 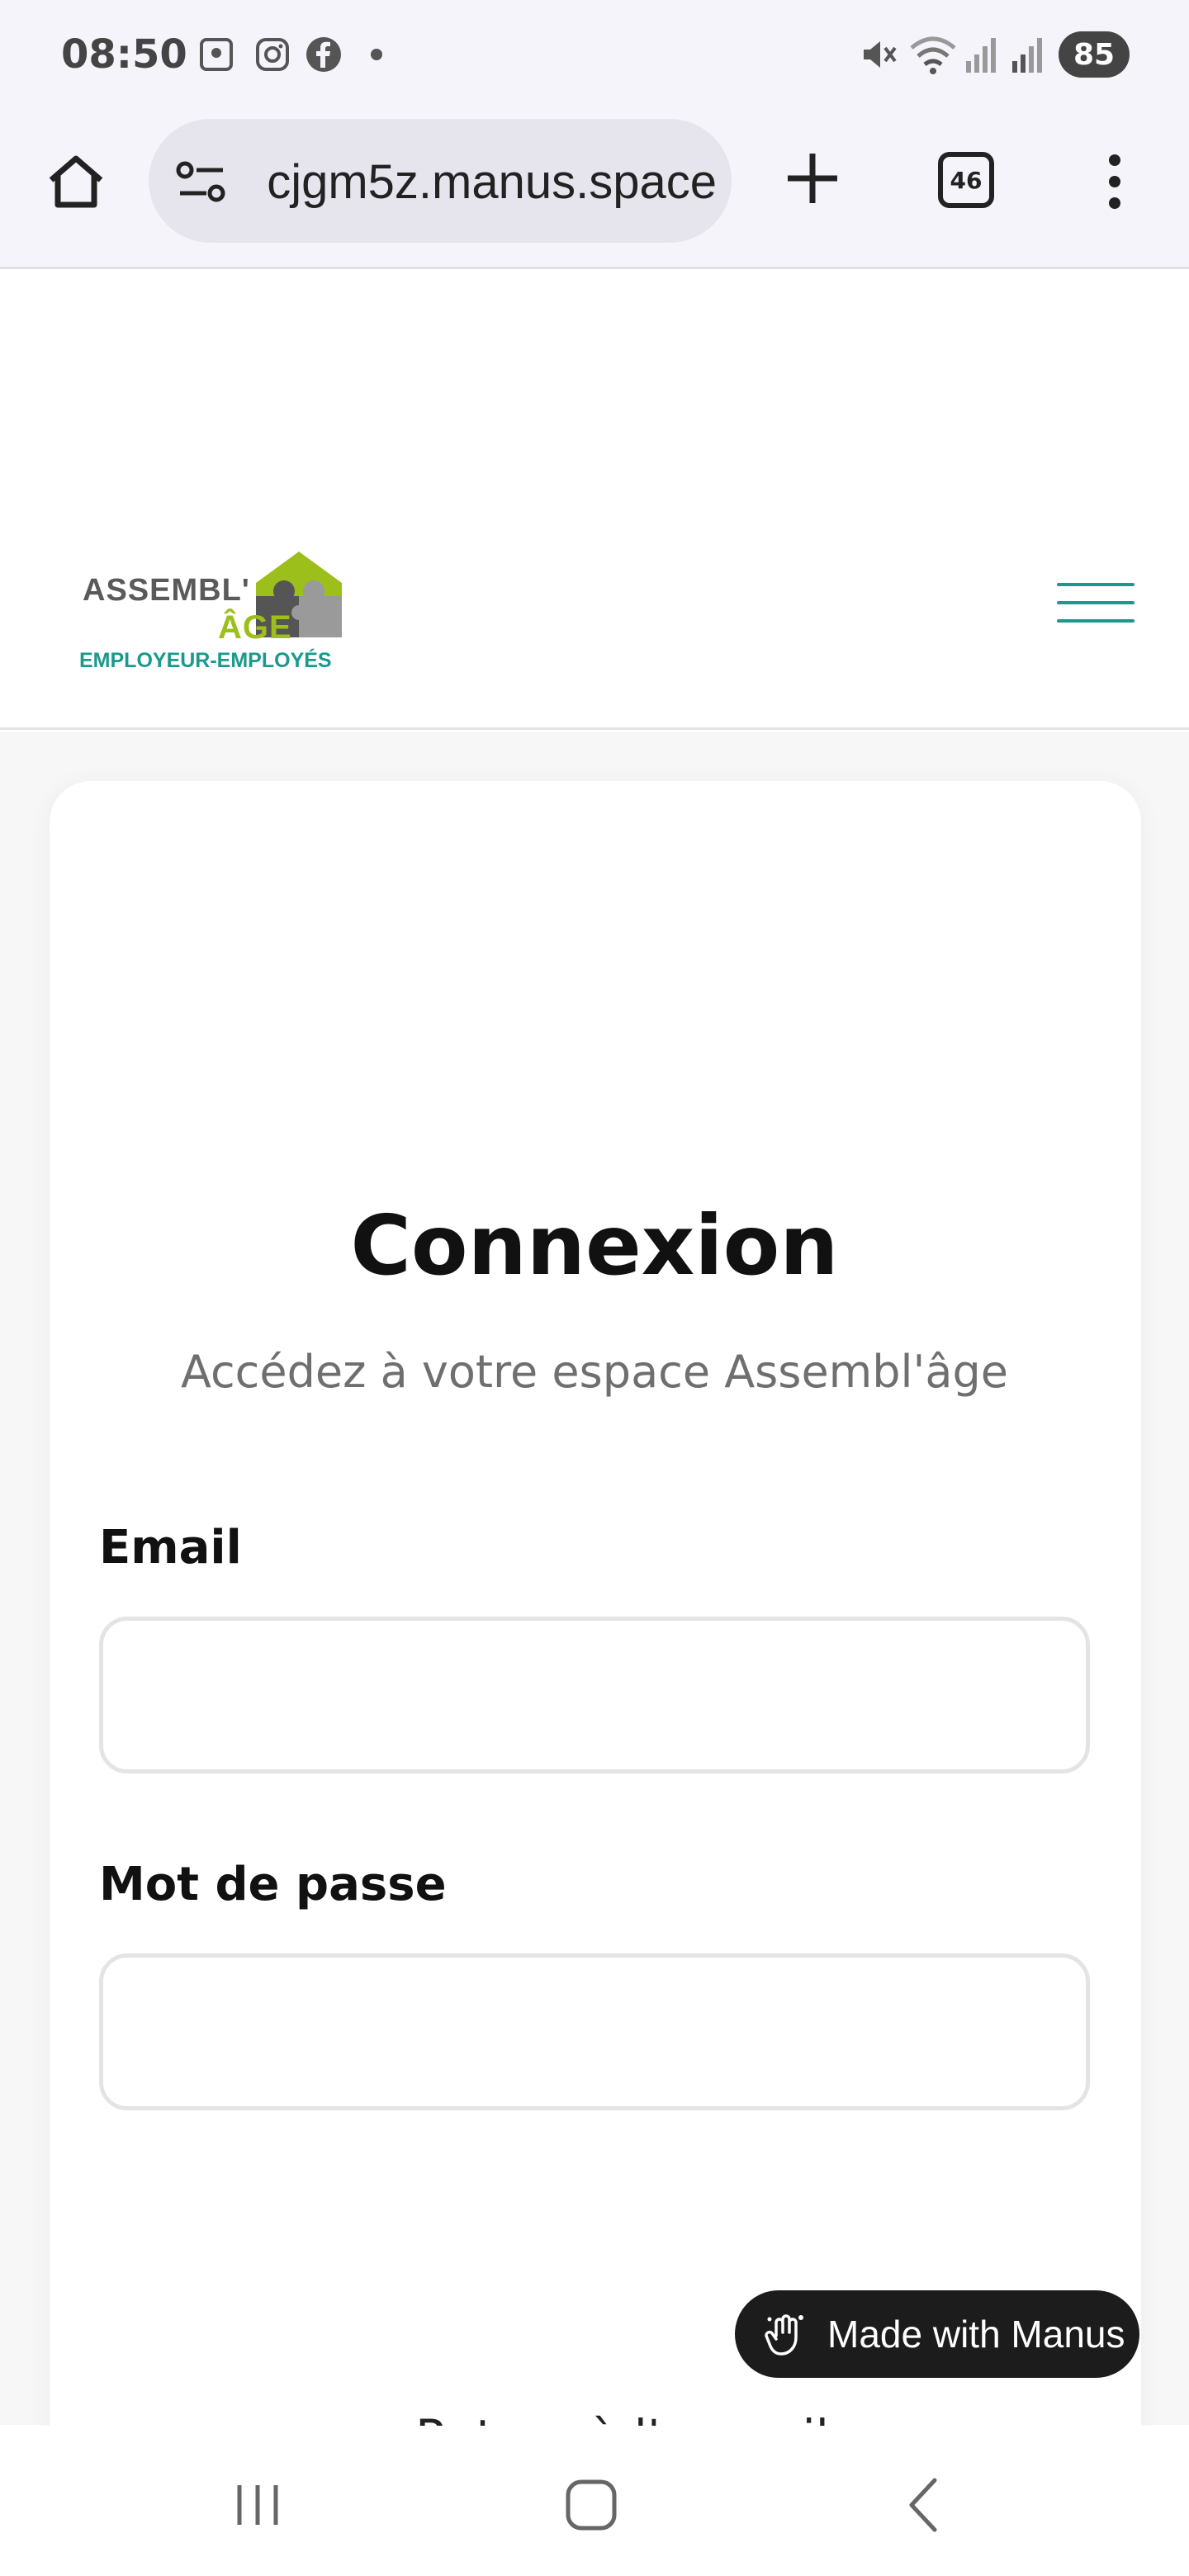 What do you see at coordinates (594, 55) in the screenshot?
I see `status-bar: 08:50 85` at bounding box center [594, 55].